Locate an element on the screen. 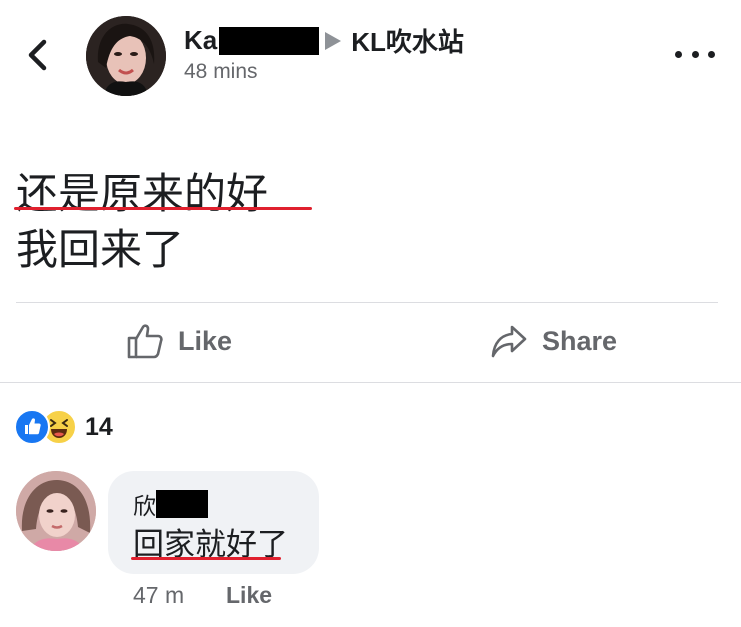 This screenshot has height=627, width=741. commenter-avatar is located at coordinates (56, 511).